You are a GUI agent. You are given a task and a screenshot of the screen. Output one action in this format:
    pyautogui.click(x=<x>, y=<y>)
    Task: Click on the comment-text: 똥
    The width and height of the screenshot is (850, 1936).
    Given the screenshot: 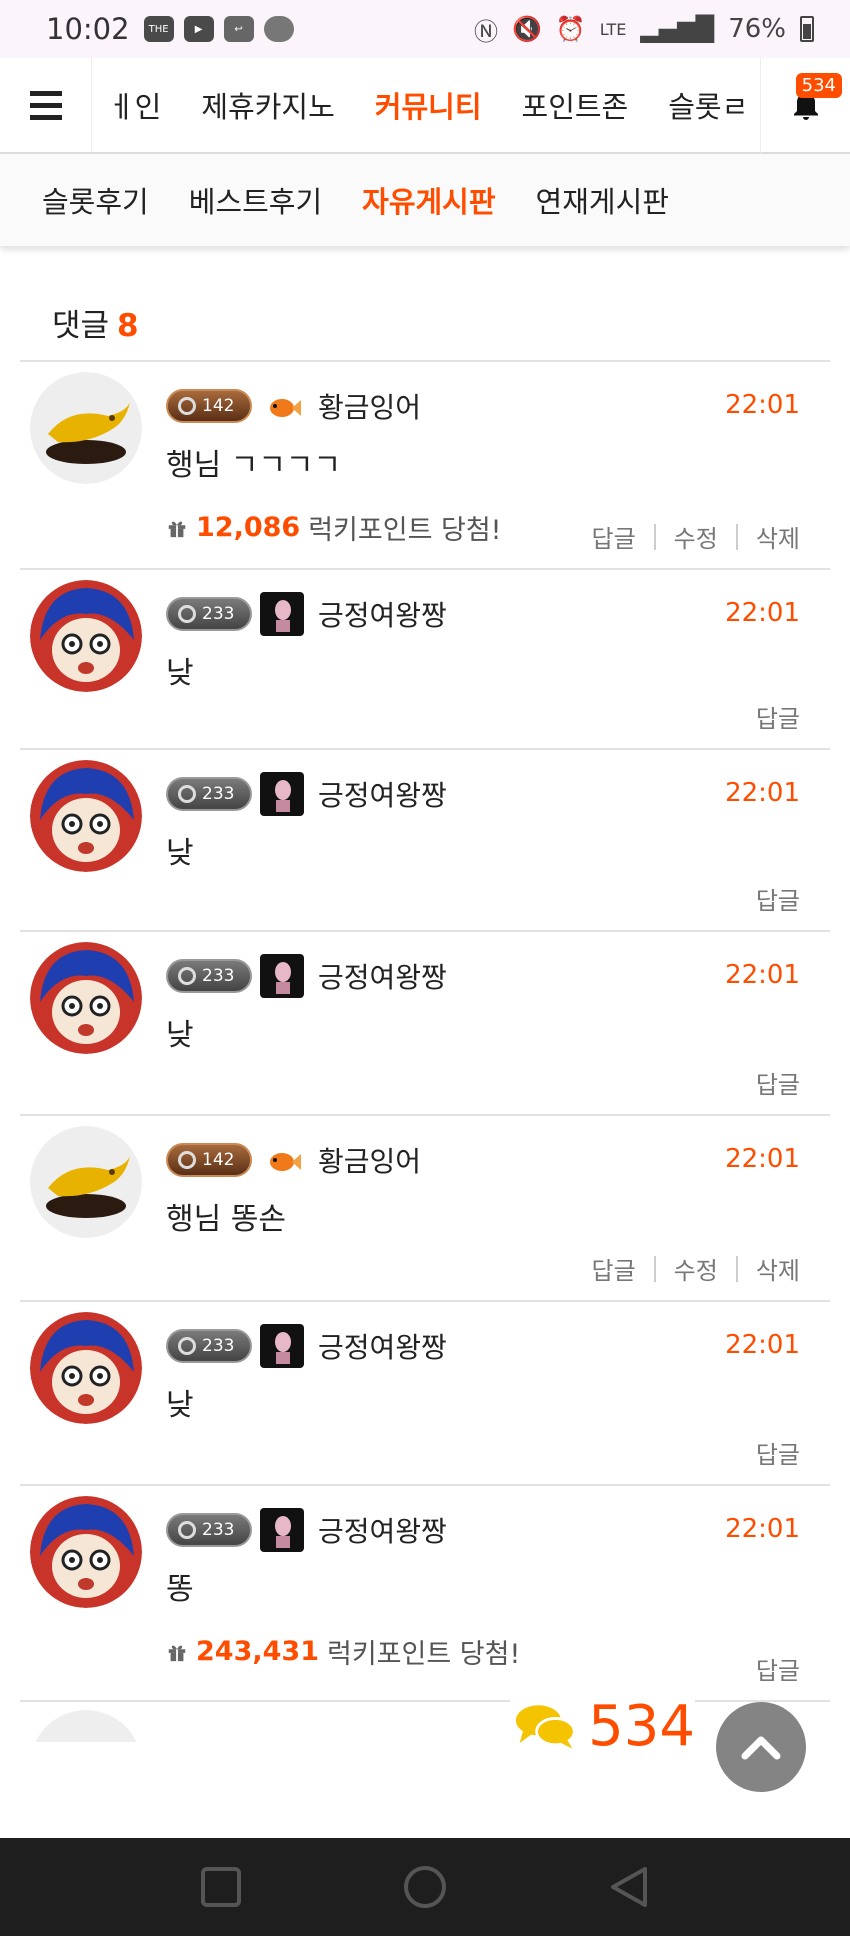 What is the action you would take?
    pyautogui.click(x=180, y=1589)
    